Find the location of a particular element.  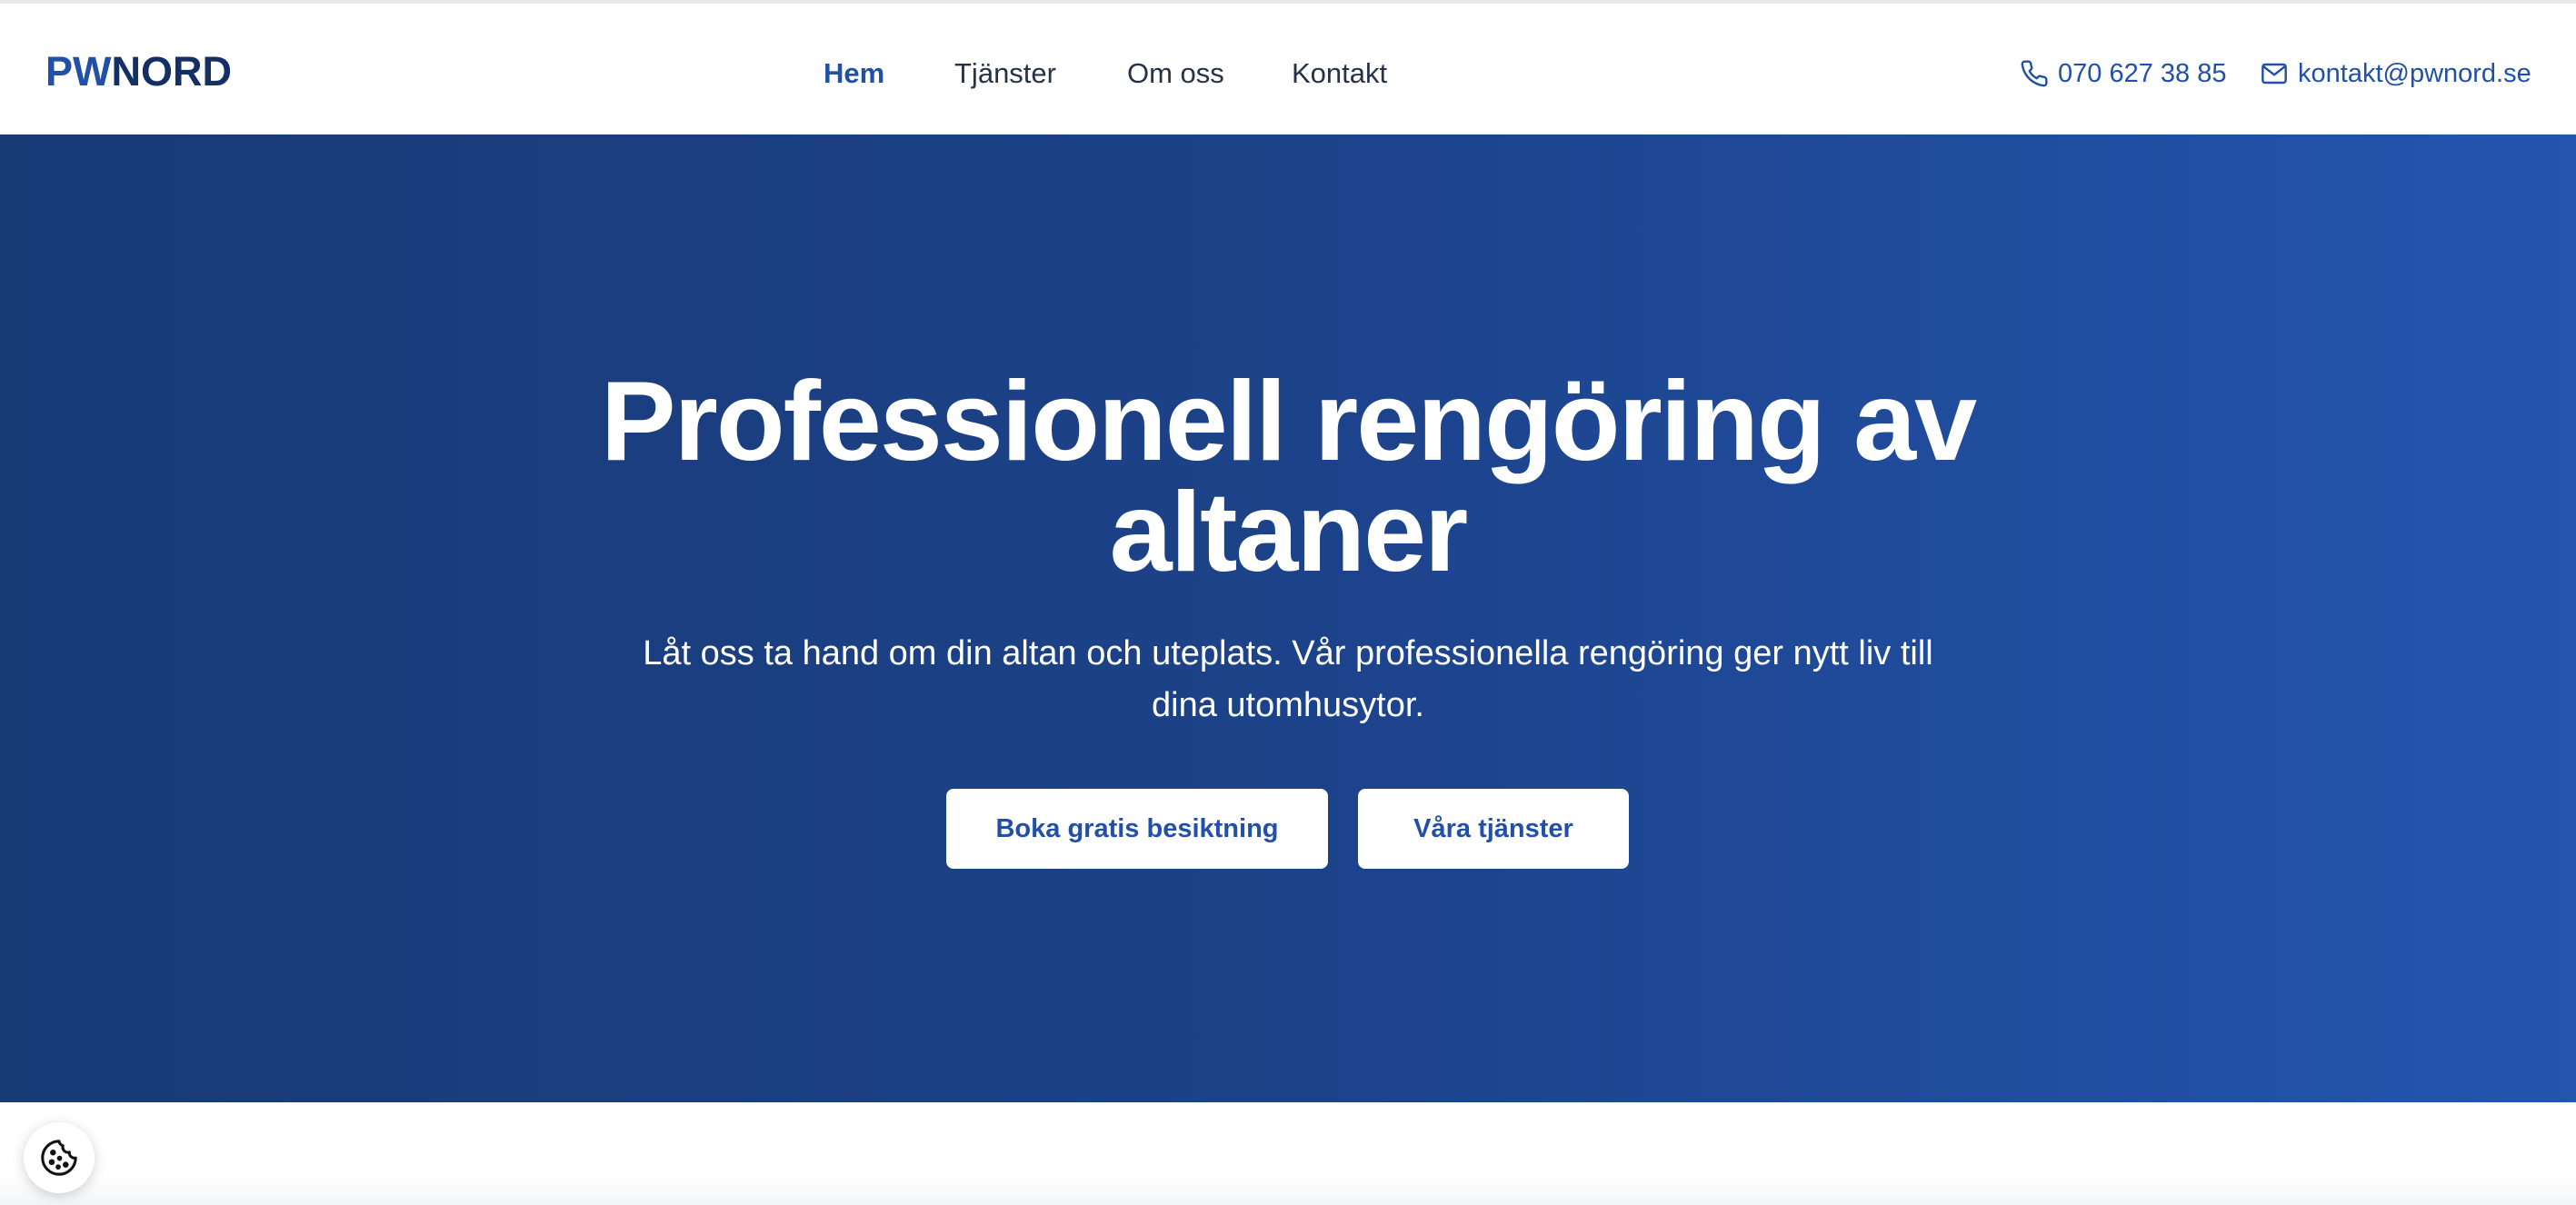

our-services-button: Våra tjänster is located at coordinates (1493, 829).